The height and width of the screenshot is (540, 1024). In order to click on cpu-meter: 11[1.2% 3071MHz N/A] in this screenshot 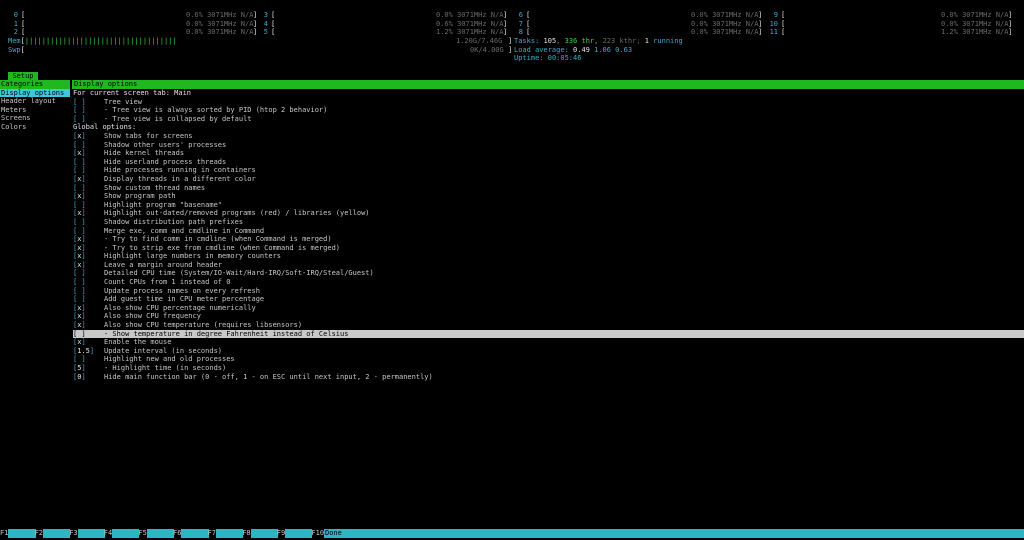, I will do `click(891, 32)`.